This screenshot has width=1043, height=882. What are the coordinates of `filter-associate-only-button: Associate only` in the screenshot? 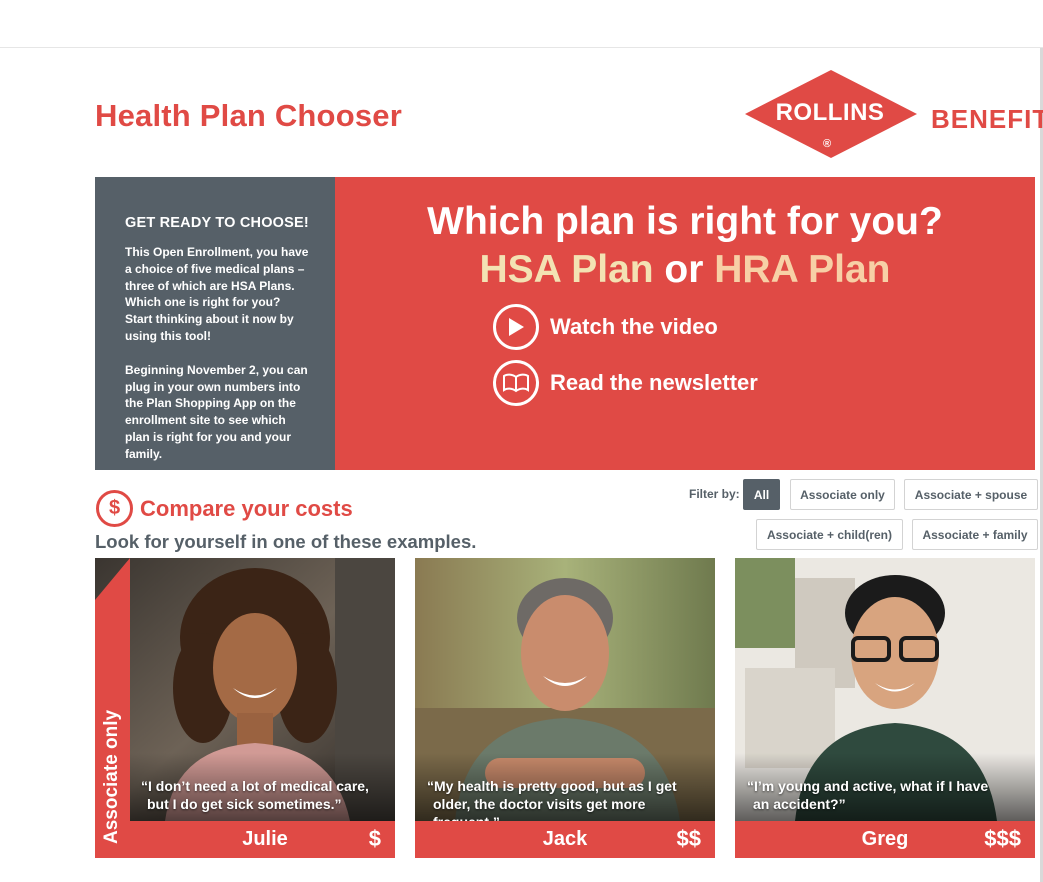 It's located at (842, 494).